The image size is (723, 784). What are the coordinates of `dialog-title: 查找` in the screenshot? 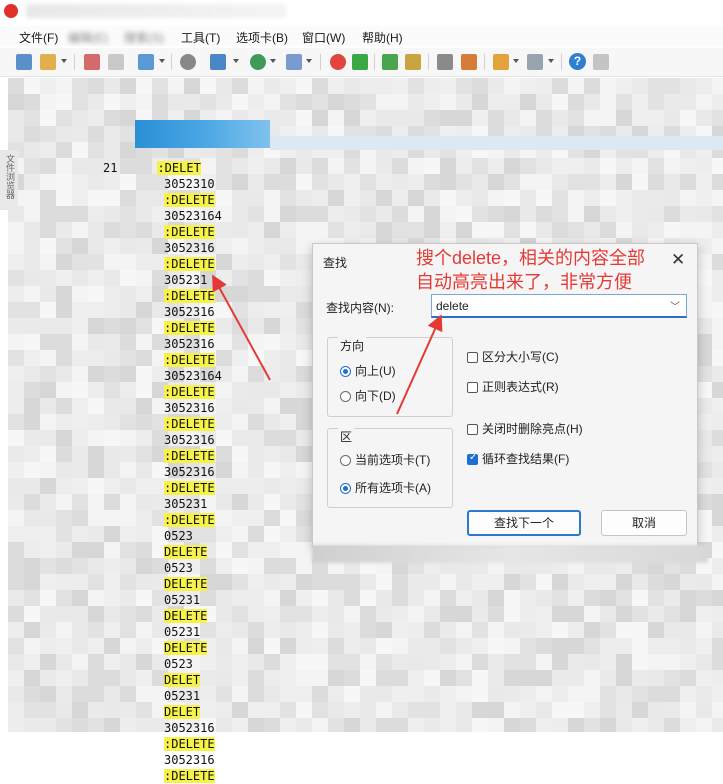 It's located at (335, 263).